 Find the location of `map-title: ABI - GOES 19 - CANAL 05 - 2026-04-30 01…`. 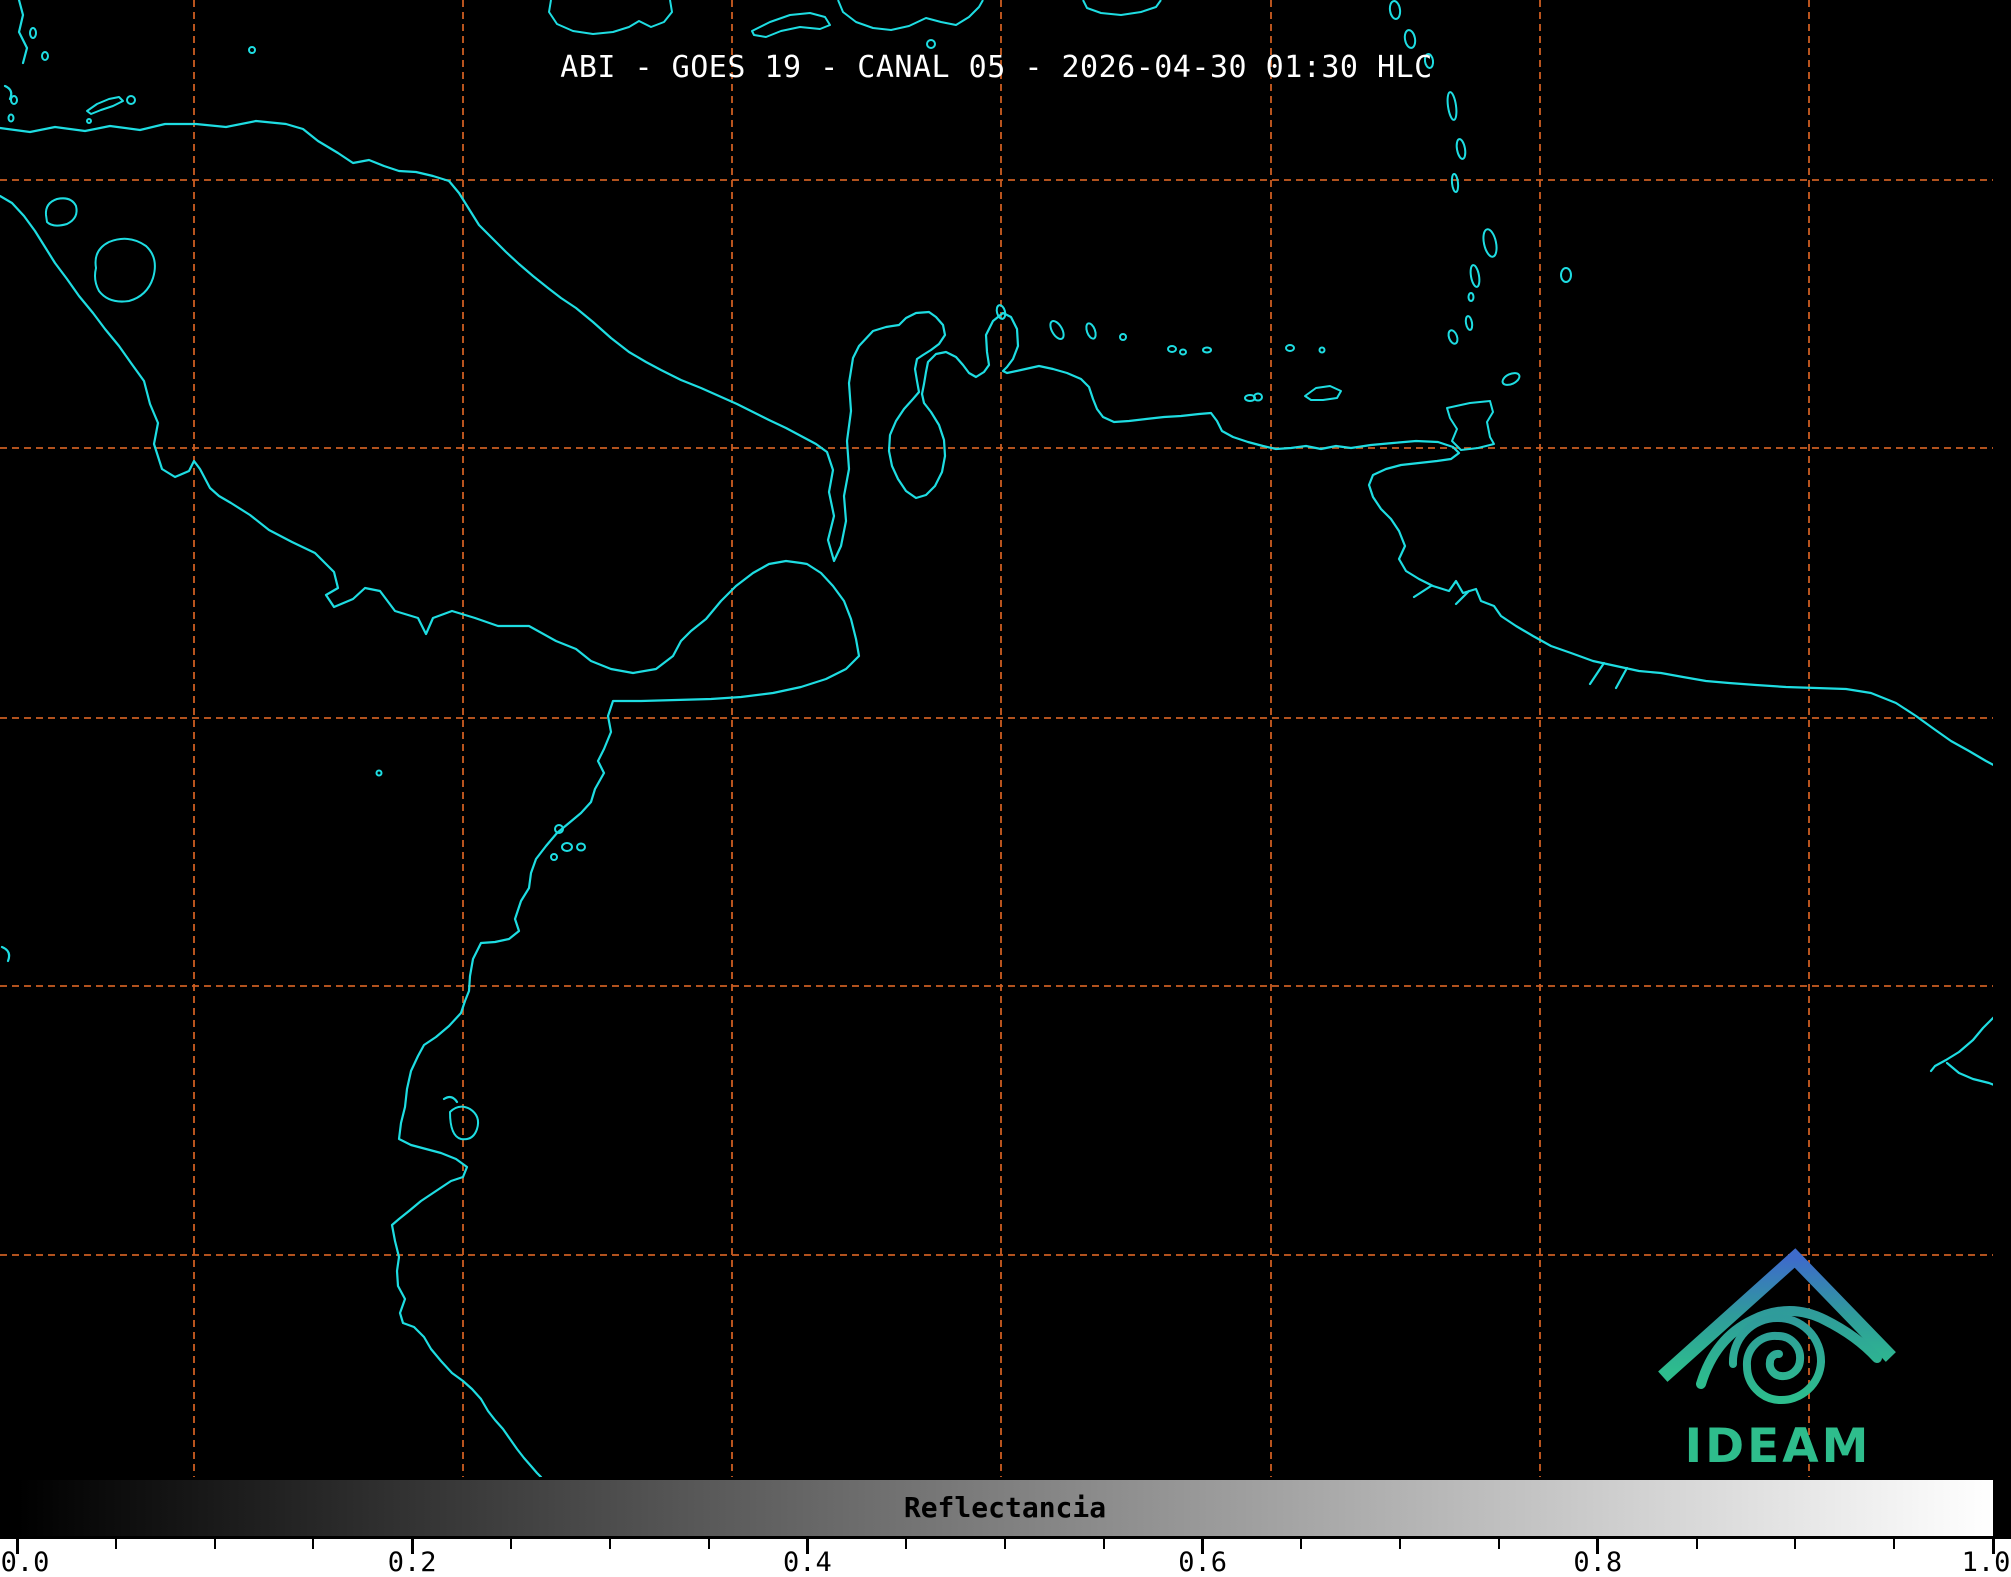

map-title: ABI - GOES 19 - CANAL 05 - 2026-04-30 01… is located at coordinates (996, 67).